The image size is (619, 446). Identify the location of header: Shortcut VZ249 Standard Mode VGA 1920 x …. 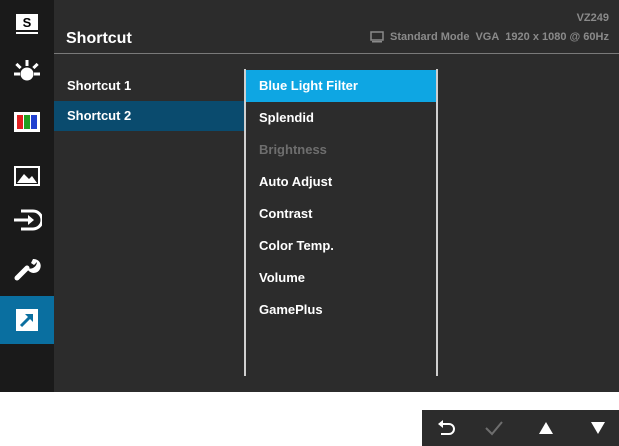
(336, 27).